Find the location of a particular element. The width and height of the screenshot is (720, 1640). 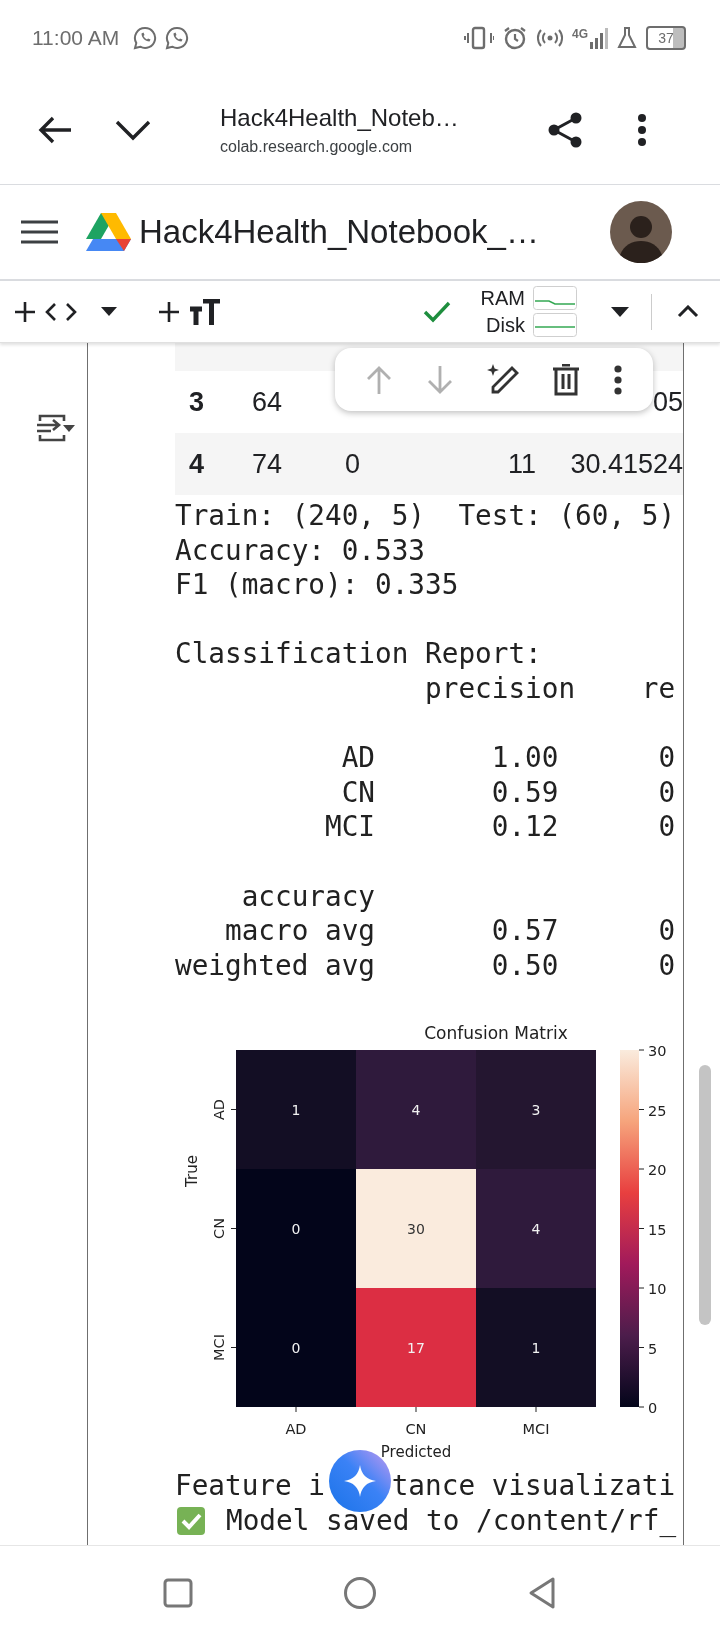

network-label: 4G is located at coordinates (580, 33).